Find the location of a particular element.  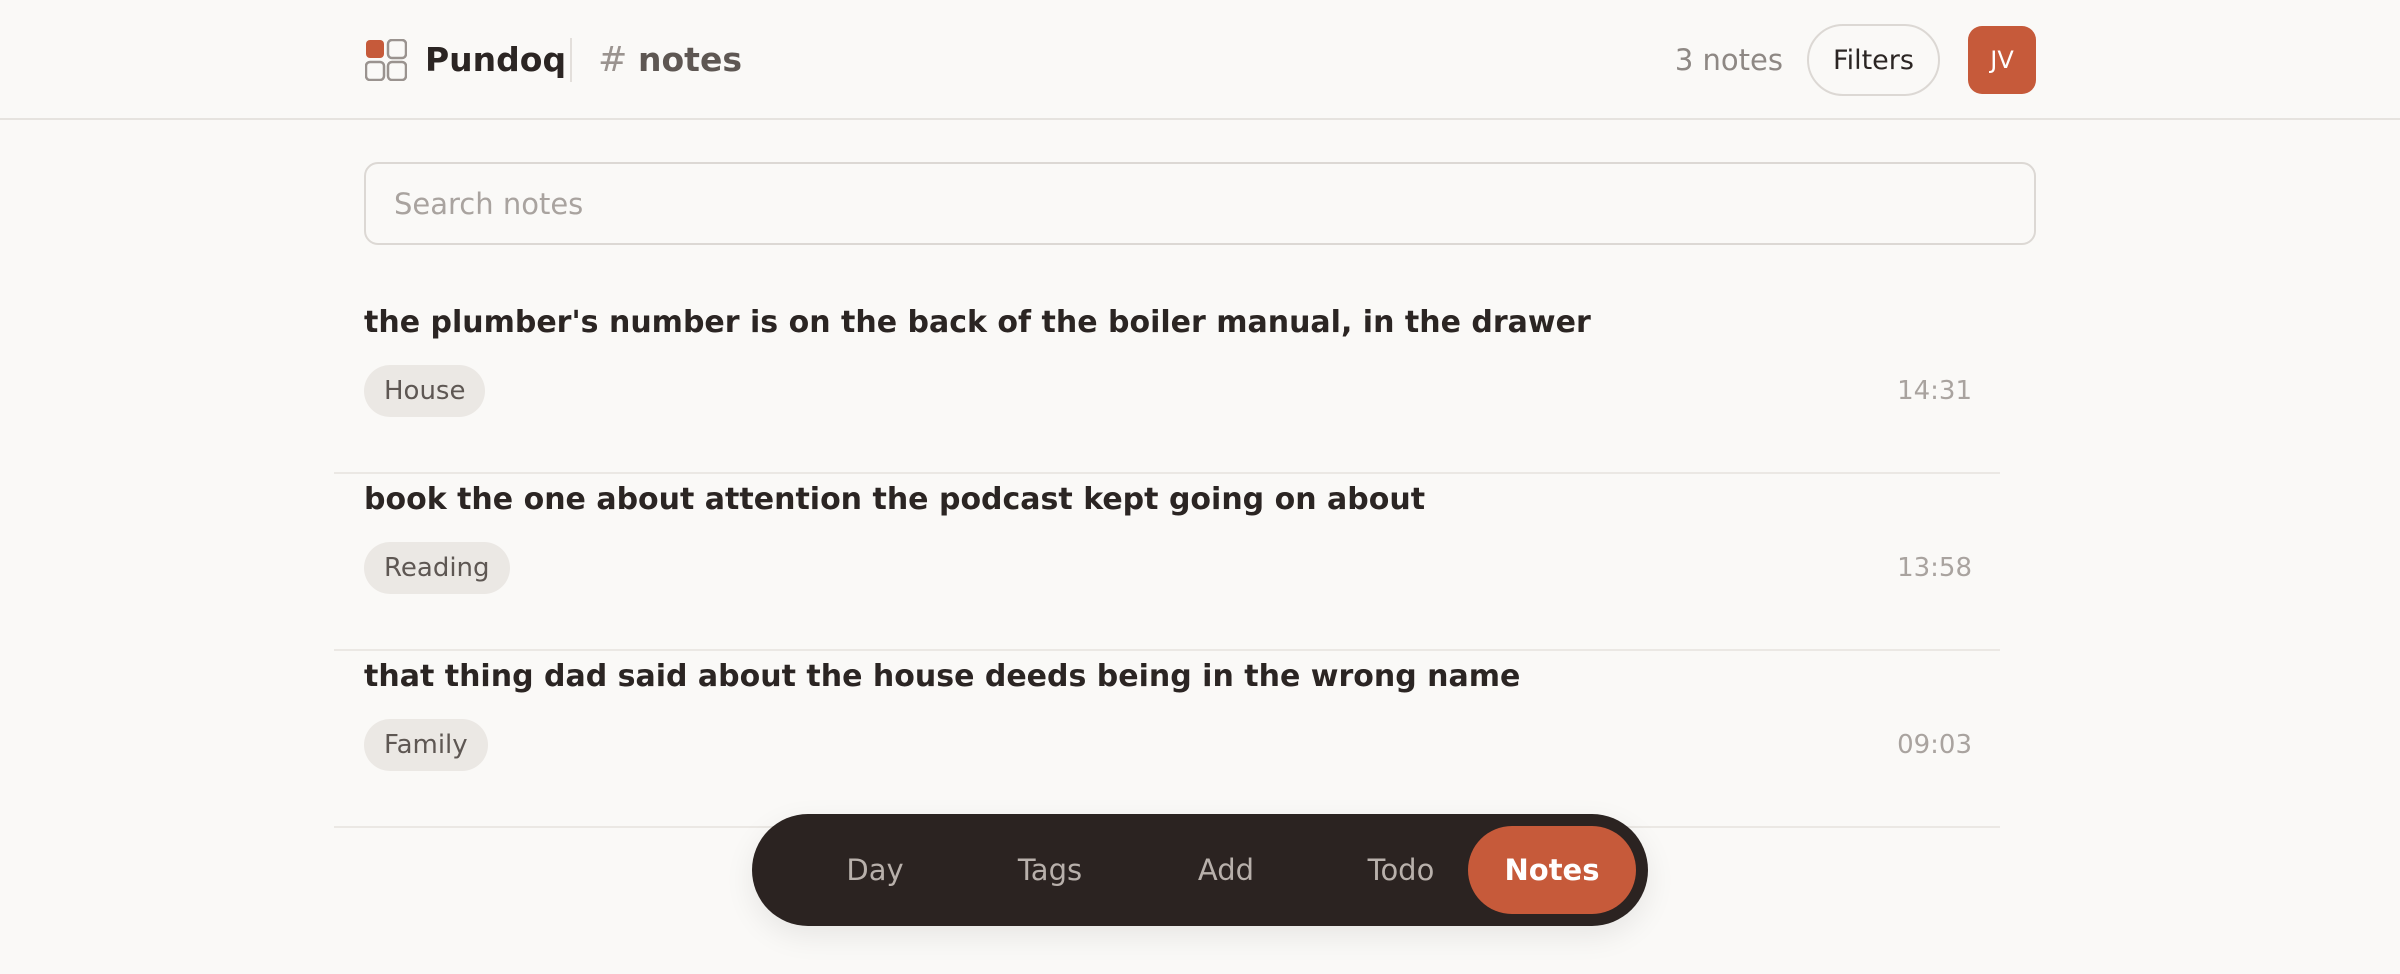

note-tag: House is located at coordinates (425, 391).